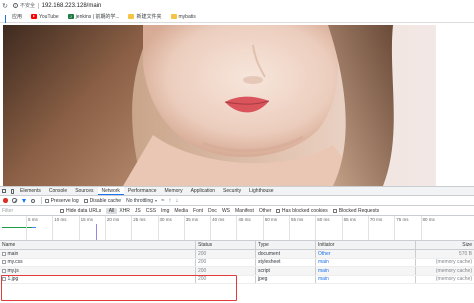 Image resolution: width=474 pixels, height=303 pixels. I want to click on timeline-tick: 70 ms, so click(374, 228).